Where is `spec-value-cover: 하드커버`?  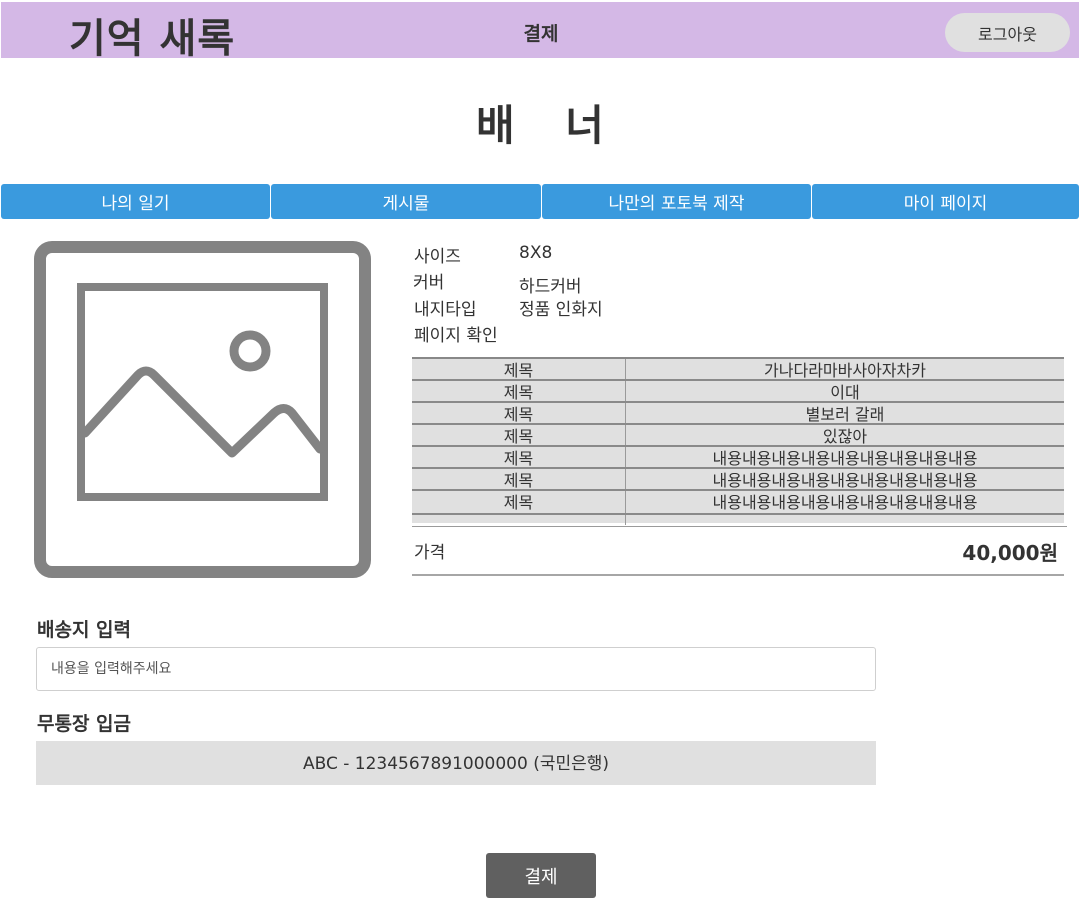
spec-value-cover: 하드커버 is located at coordinates (550, 287).